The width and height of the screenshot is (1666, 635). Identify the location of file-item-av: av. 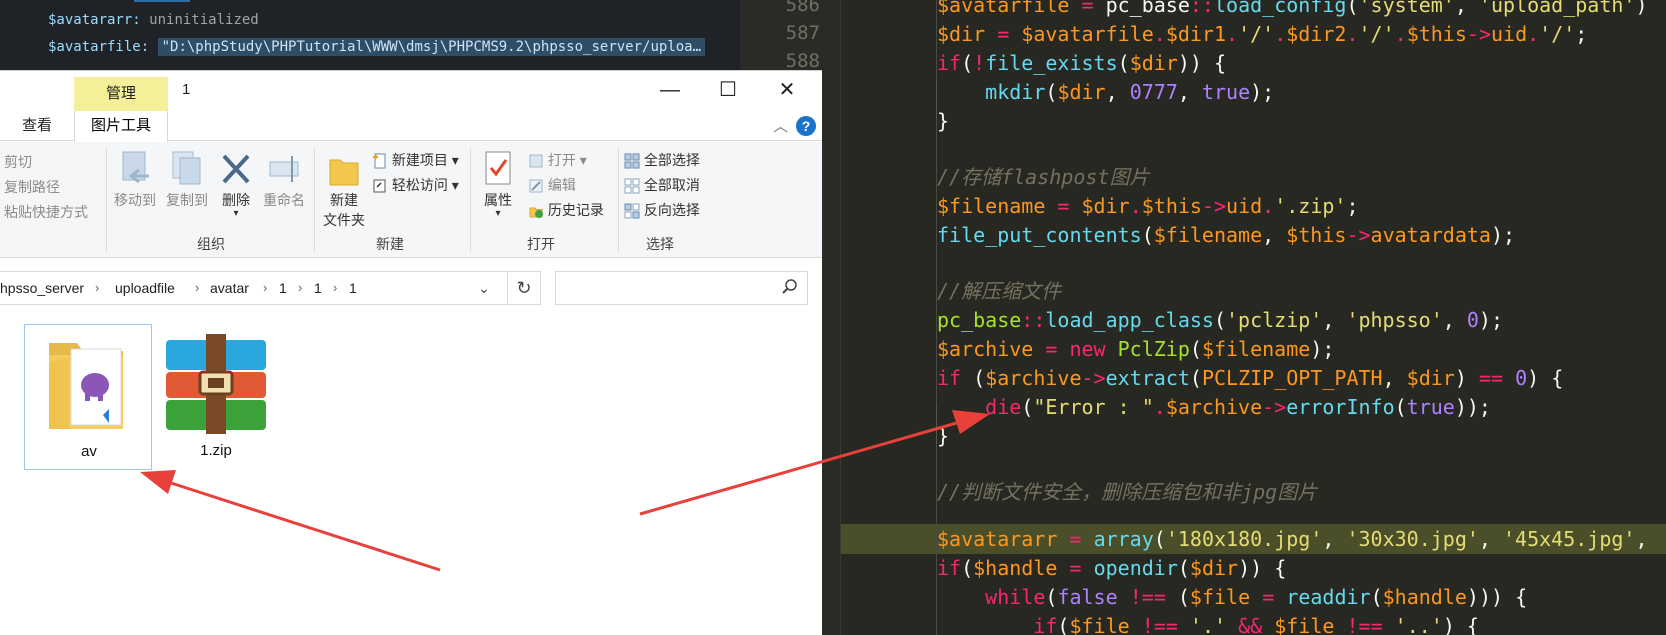
(88, 397).